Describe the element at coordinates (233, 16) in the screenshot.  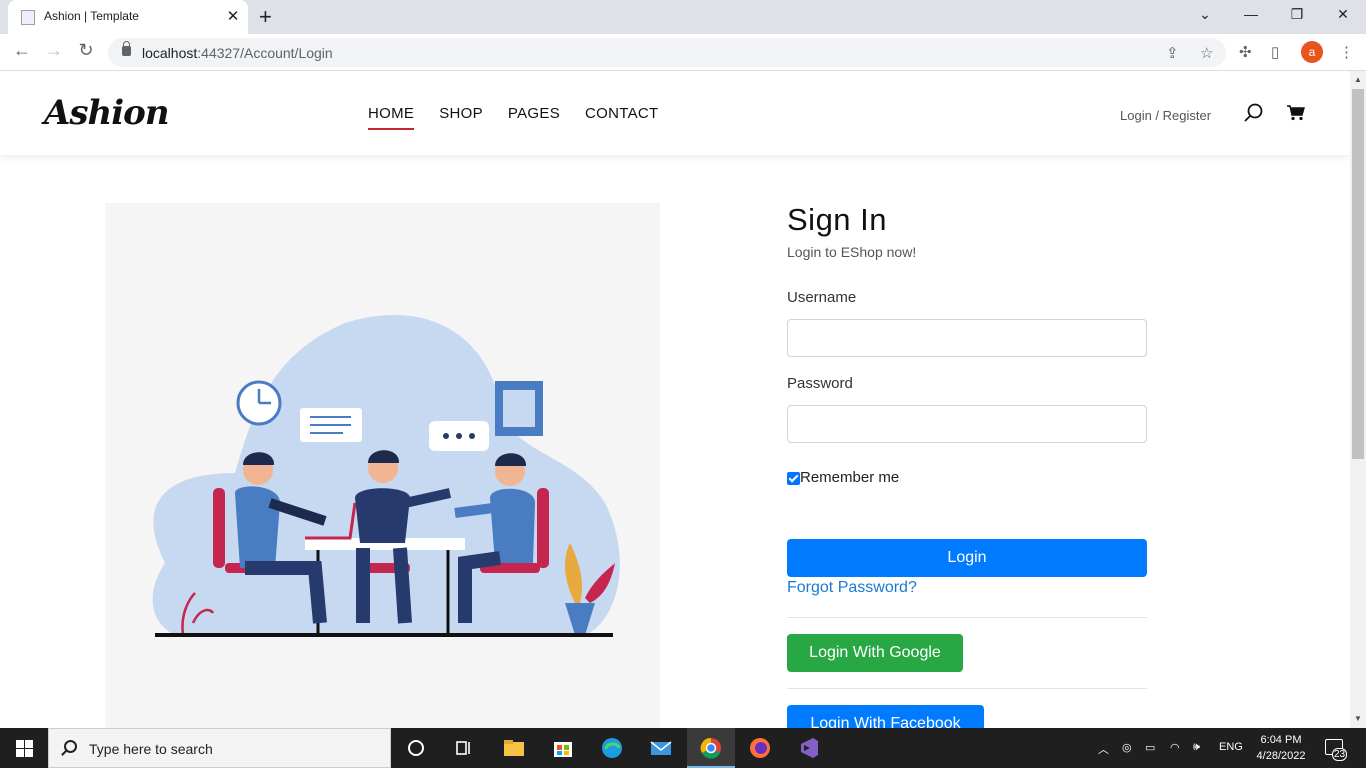
I see `tab-close-icon: ✕` at that location.